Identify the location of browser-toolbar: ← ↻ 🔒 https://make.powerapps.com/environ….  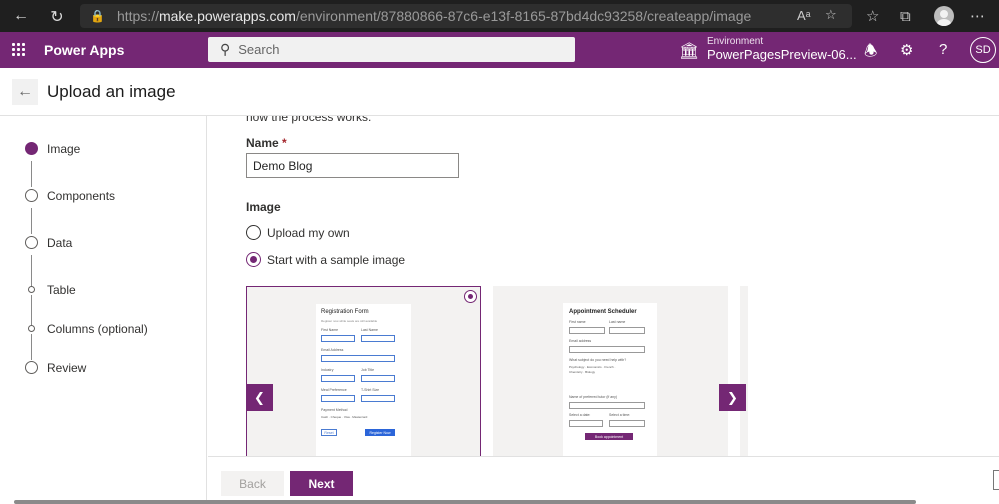
(499, 16).